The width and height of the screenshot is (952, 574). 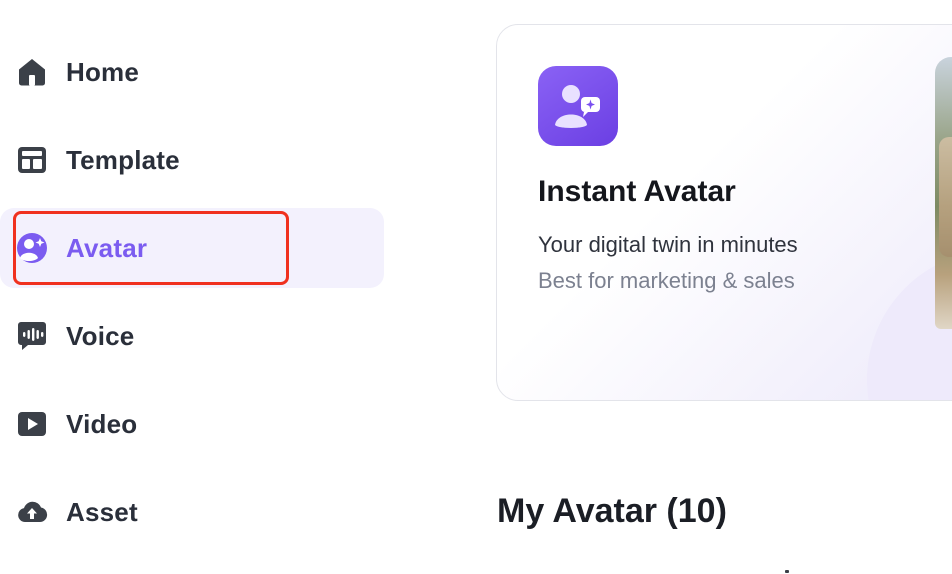 I want to click on sidebar-item-avatar: Avatar, so click(x=192, y=248).